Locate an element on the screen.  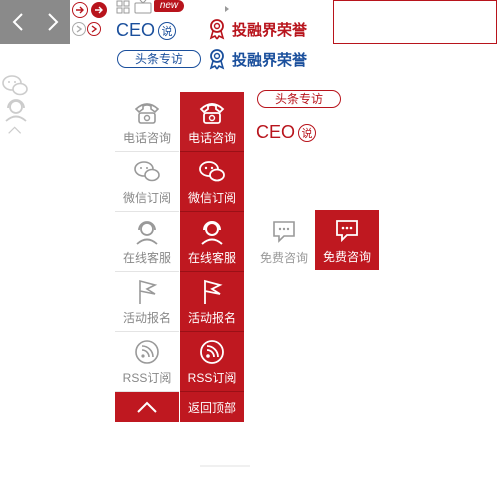
free-consult-red: 免费咨询 is located at coordinates (347, 240).